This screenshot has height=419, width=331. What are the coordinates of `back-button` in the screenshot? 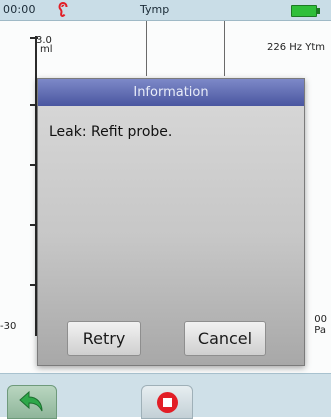 It's located at (32, 402).